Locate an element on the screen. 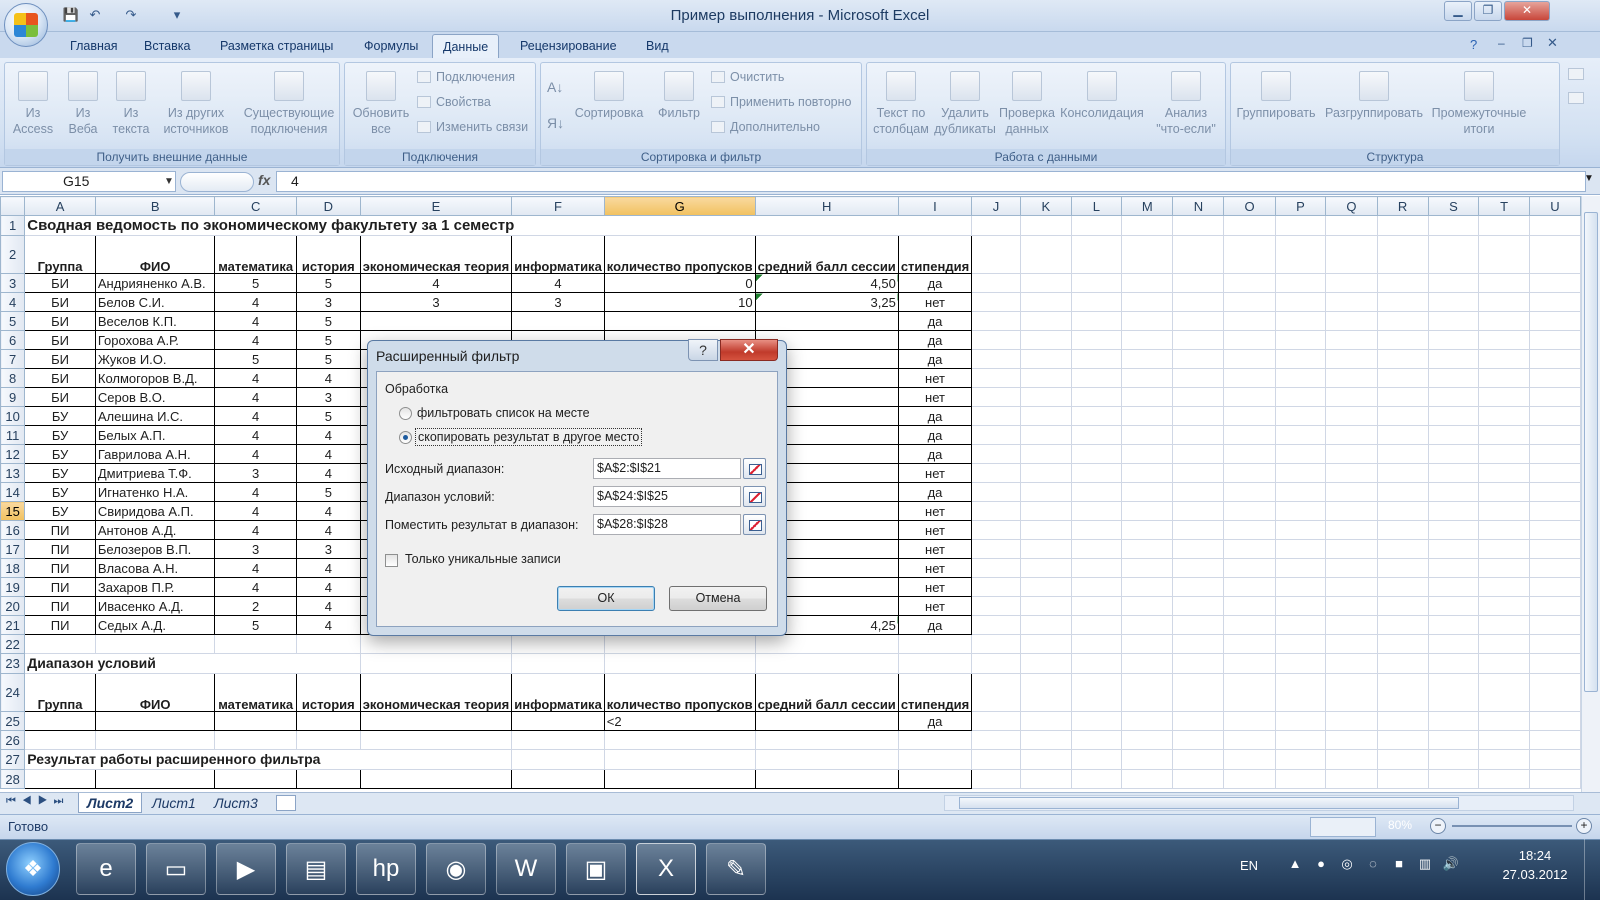  tab-6: Рецензирование is located at coordinates (568, 46).